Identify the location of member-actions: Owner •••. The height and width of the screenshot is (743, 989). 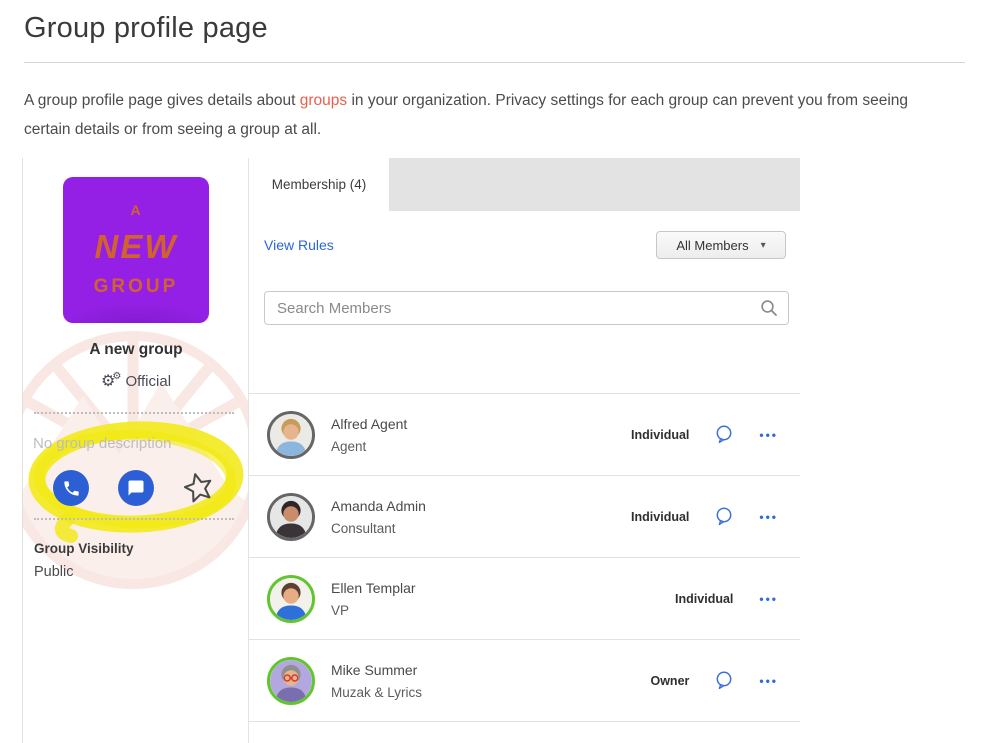
(714, 680).